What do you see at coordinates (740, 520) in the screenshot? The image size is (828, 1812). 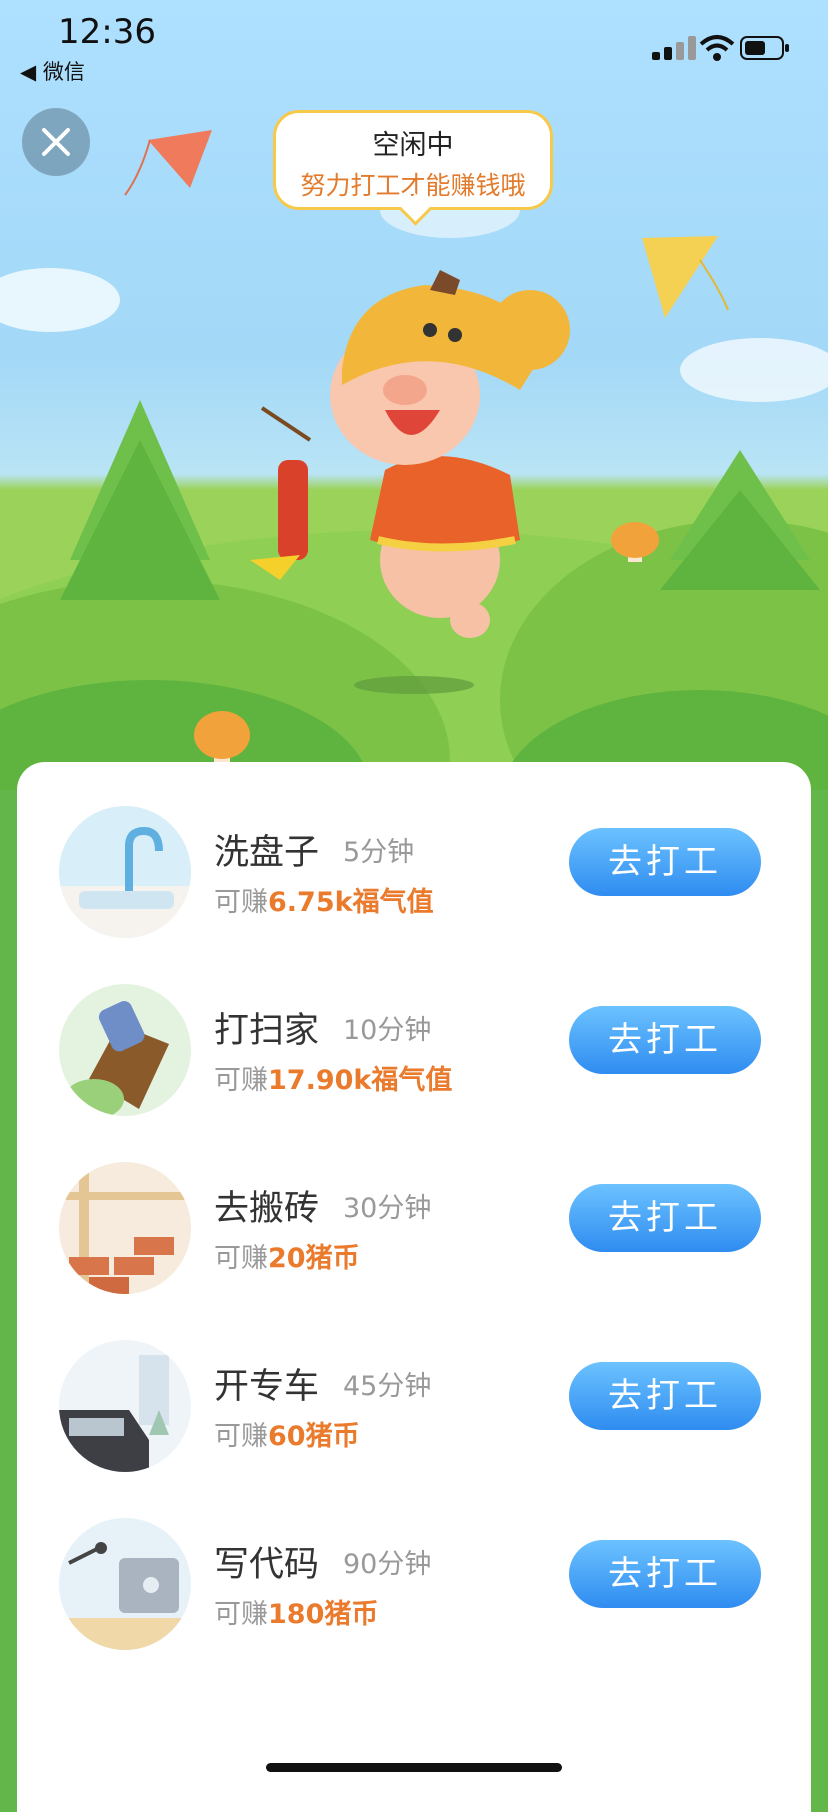 I see `tree-right-icon` at bounding box center [740, 520].